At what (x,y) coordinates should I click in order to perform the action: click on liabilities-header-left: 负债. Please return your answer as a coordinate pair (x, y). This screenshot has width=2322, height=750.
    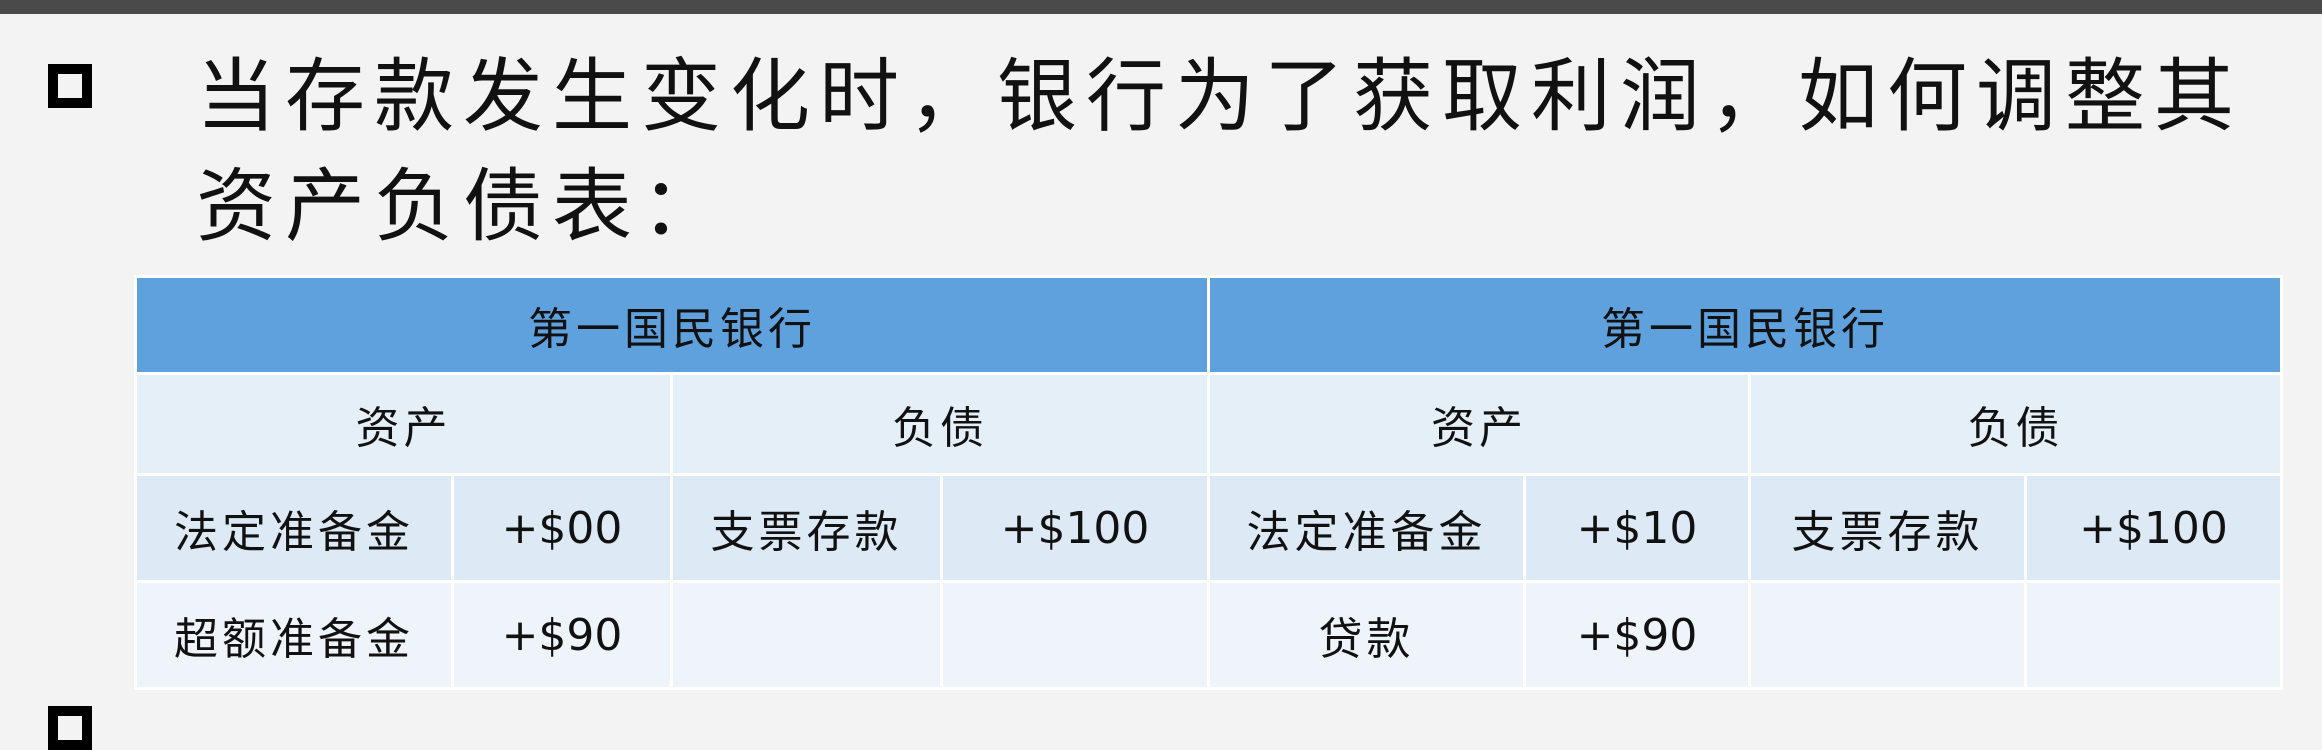
    Looking at the image, I should click on (940, 424).